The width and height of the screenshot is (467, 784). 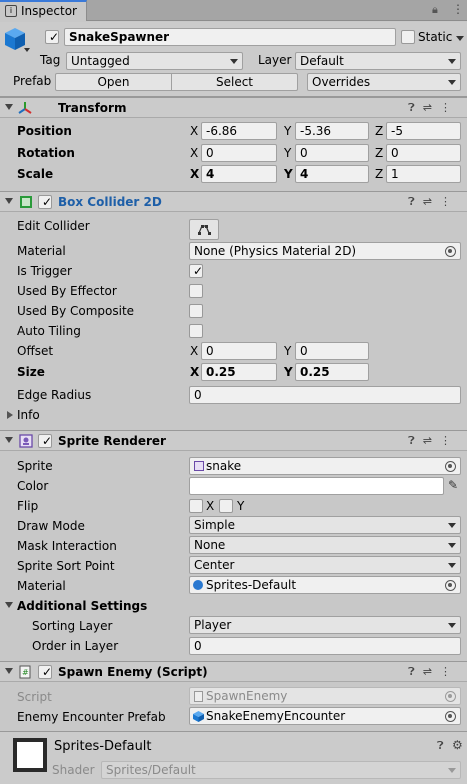 What do you see at coordinates (239, 153) in the screenshot?
I see `rotation-x-input: 0` at bounding box center [239, 153].